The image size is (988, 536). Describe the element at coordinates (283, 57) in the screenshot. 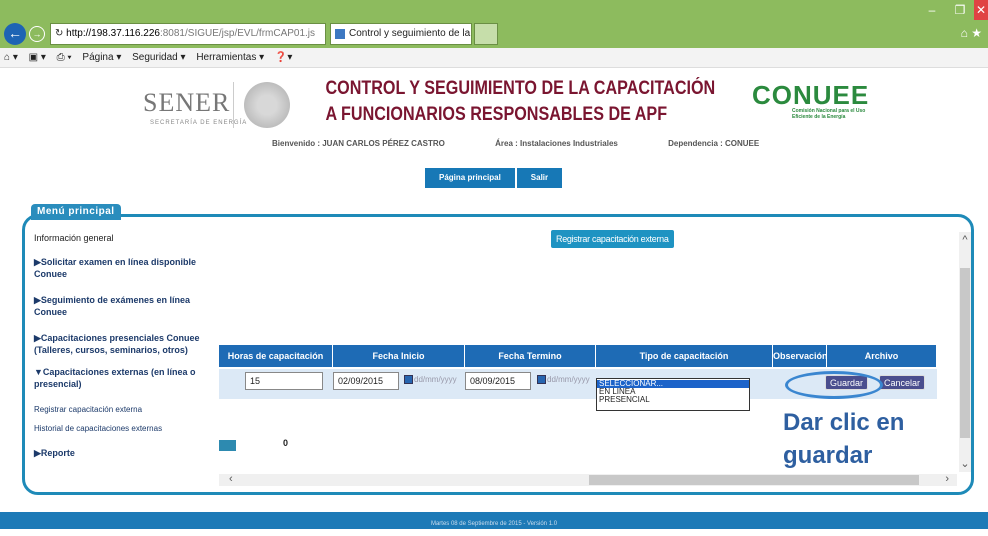

I see `help-icon: ❓▾` at that location.